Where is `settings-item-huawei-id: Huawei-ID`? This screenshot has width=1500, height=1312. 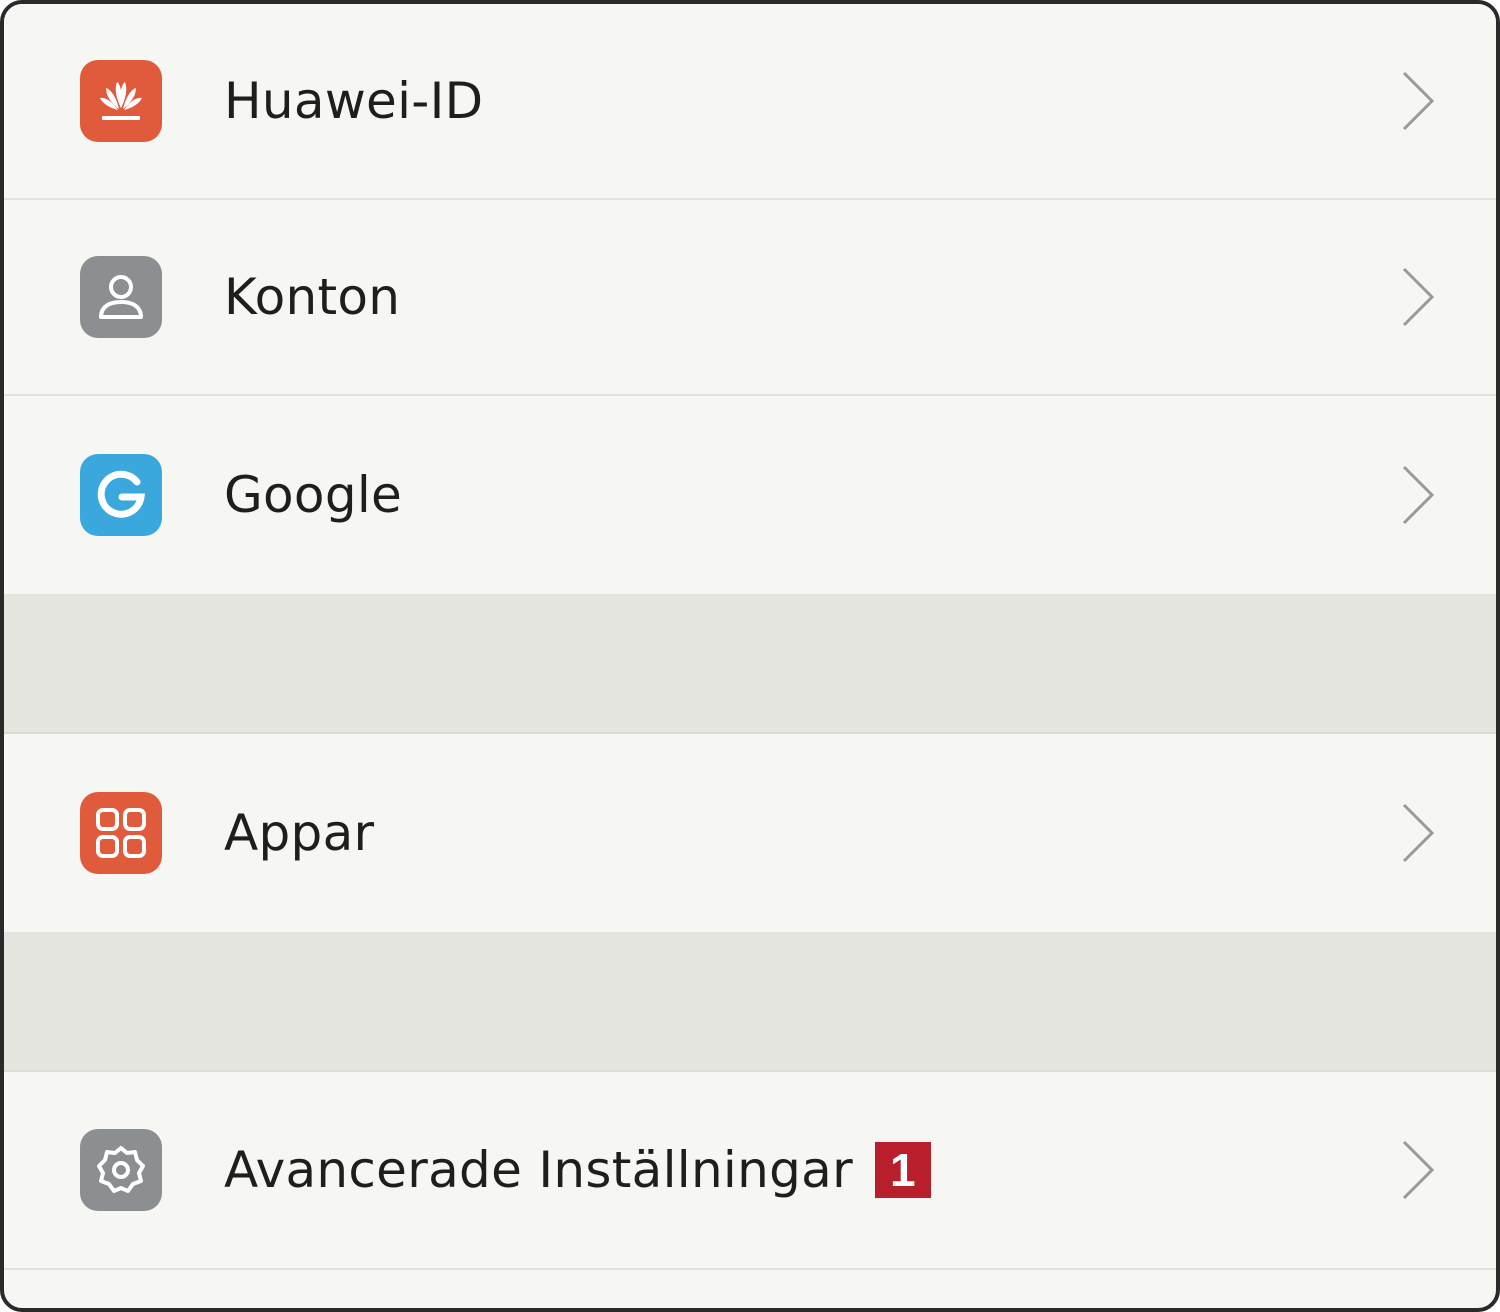 settings-item-huawei-id: Huawei-ID is located at coordinates (750, 102).